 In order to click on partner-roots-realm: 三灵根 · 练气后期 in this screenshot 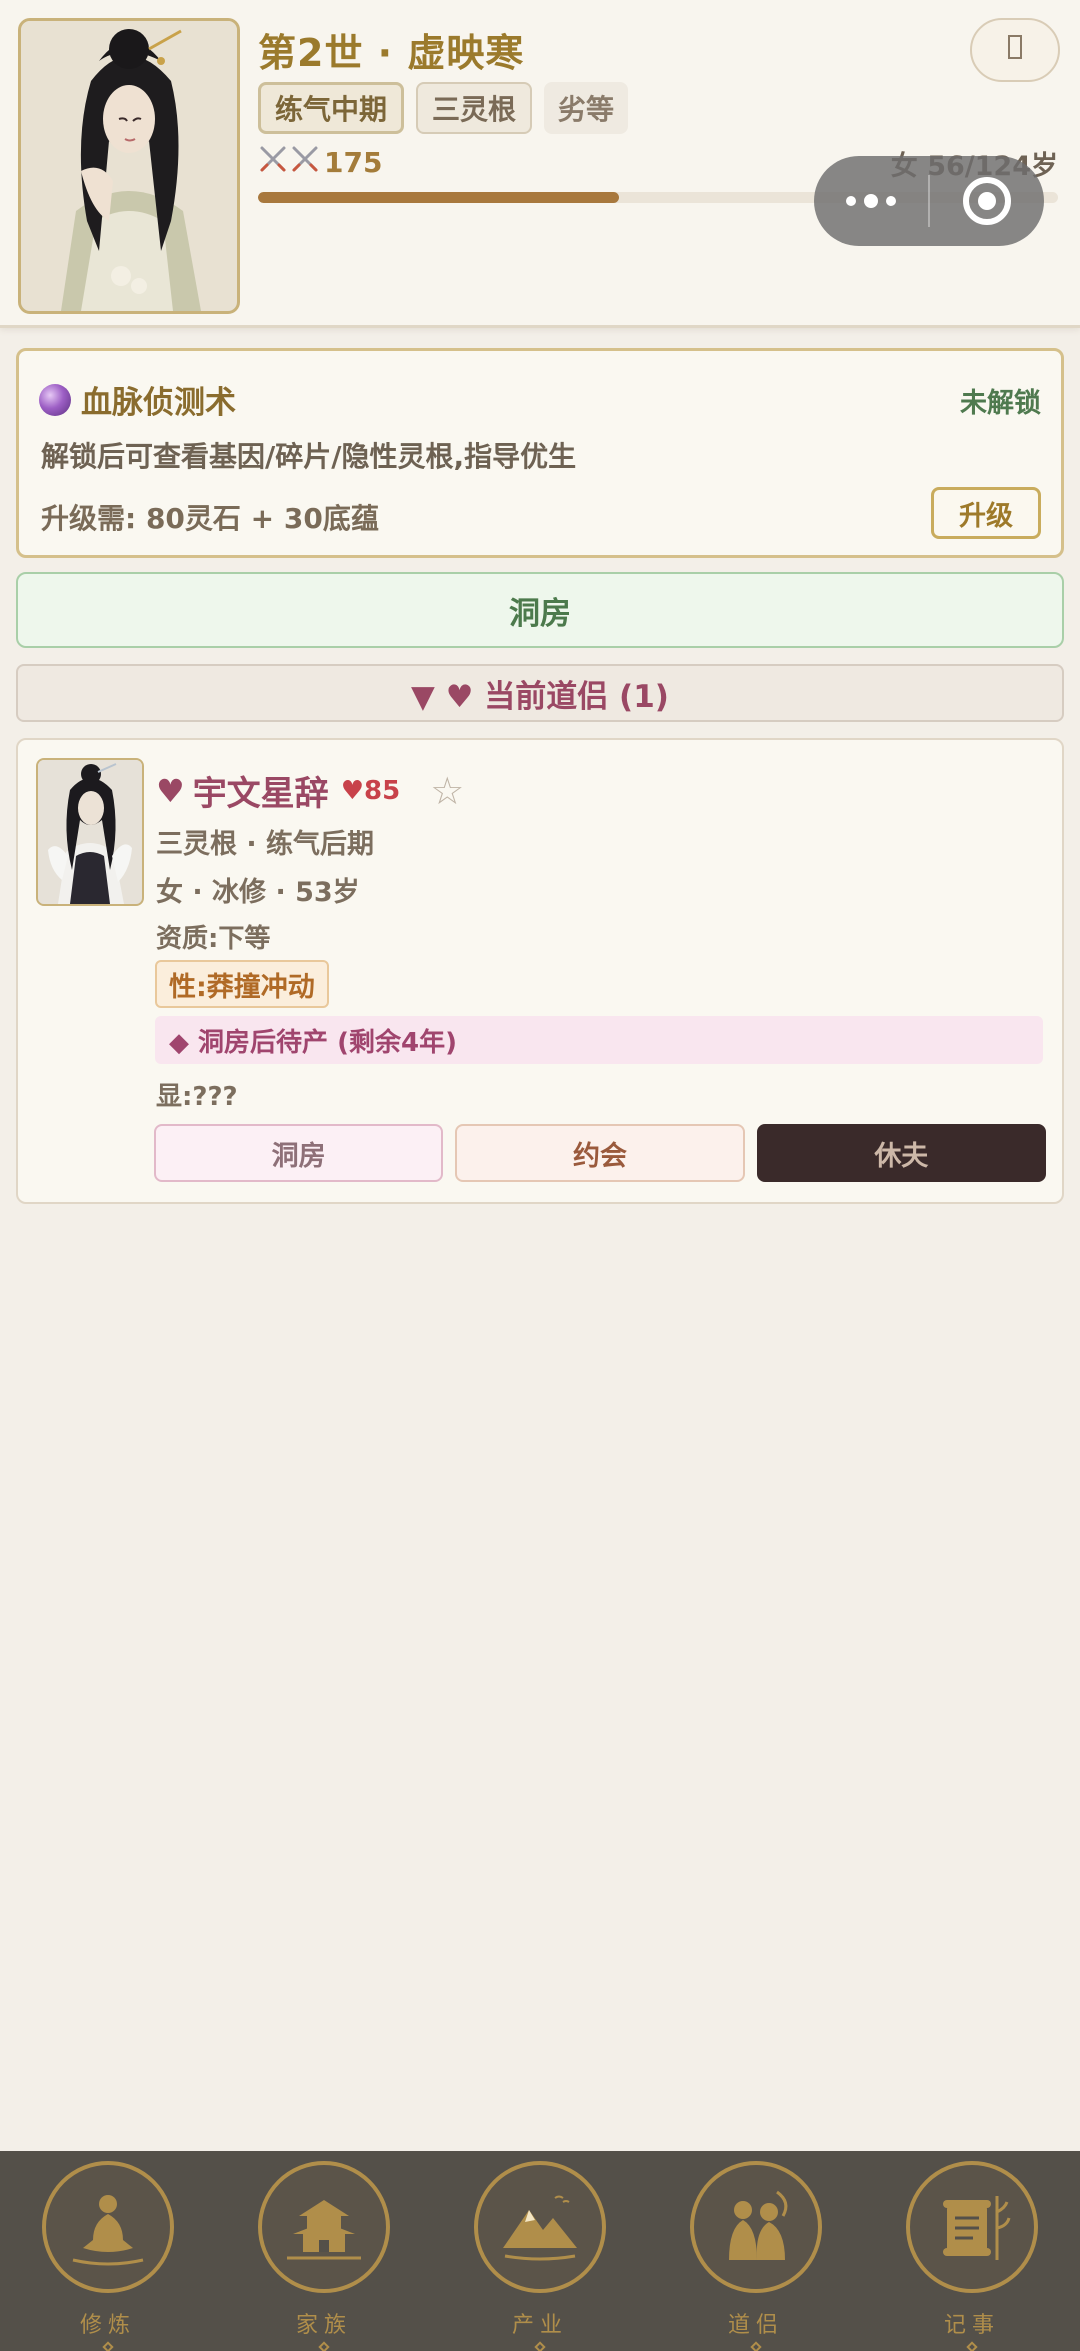, I will do `click(265, 844)`.